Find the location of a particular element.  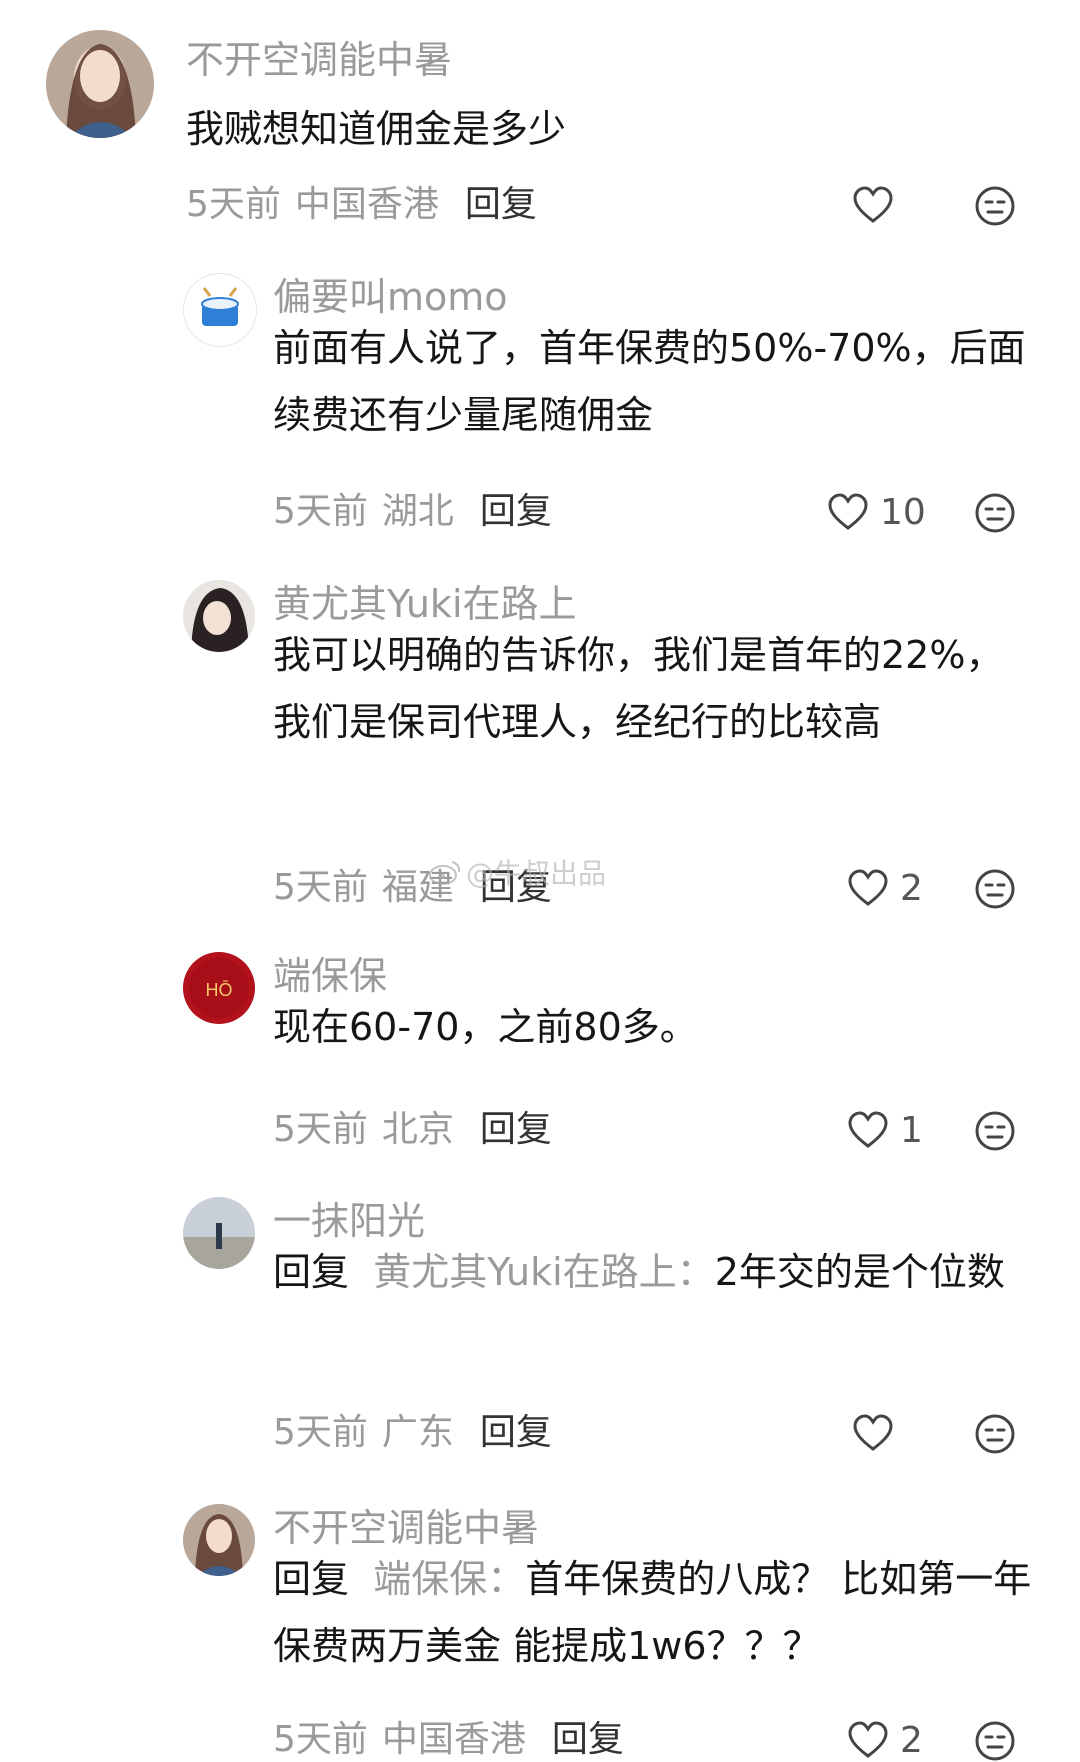

comment-text: 我可以明确的告诉你，我们是首年的22%，我们是保司代理人，经纪行的比较高 is located at coordinates (638, 688).